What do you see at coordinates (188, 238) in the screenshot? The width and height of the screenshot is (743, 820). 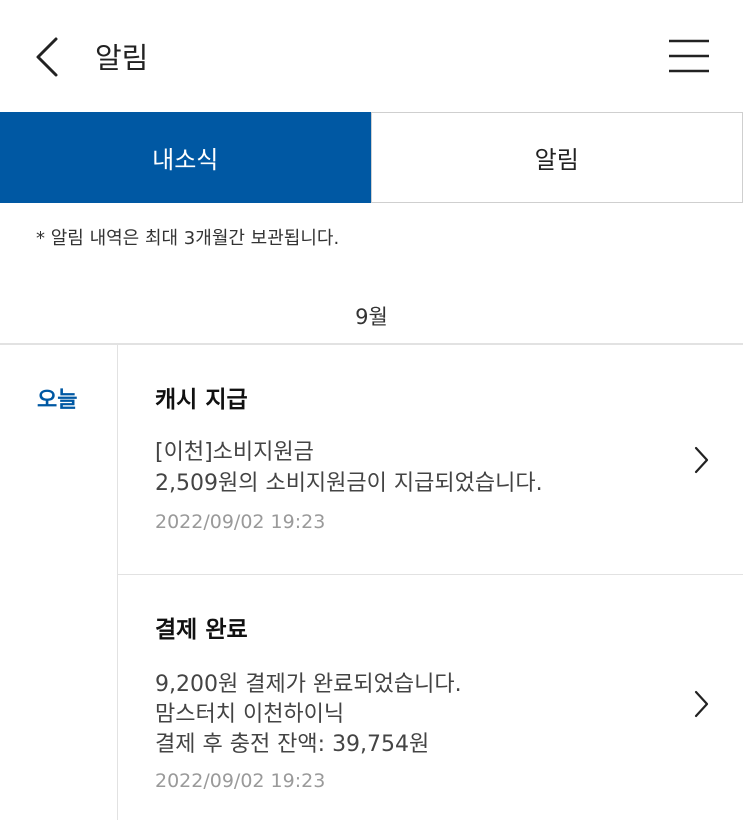 I see `retention-notice: * 알림 내역은 최대 3개월간 보관됩니다.` at bounding box center [188, 238].